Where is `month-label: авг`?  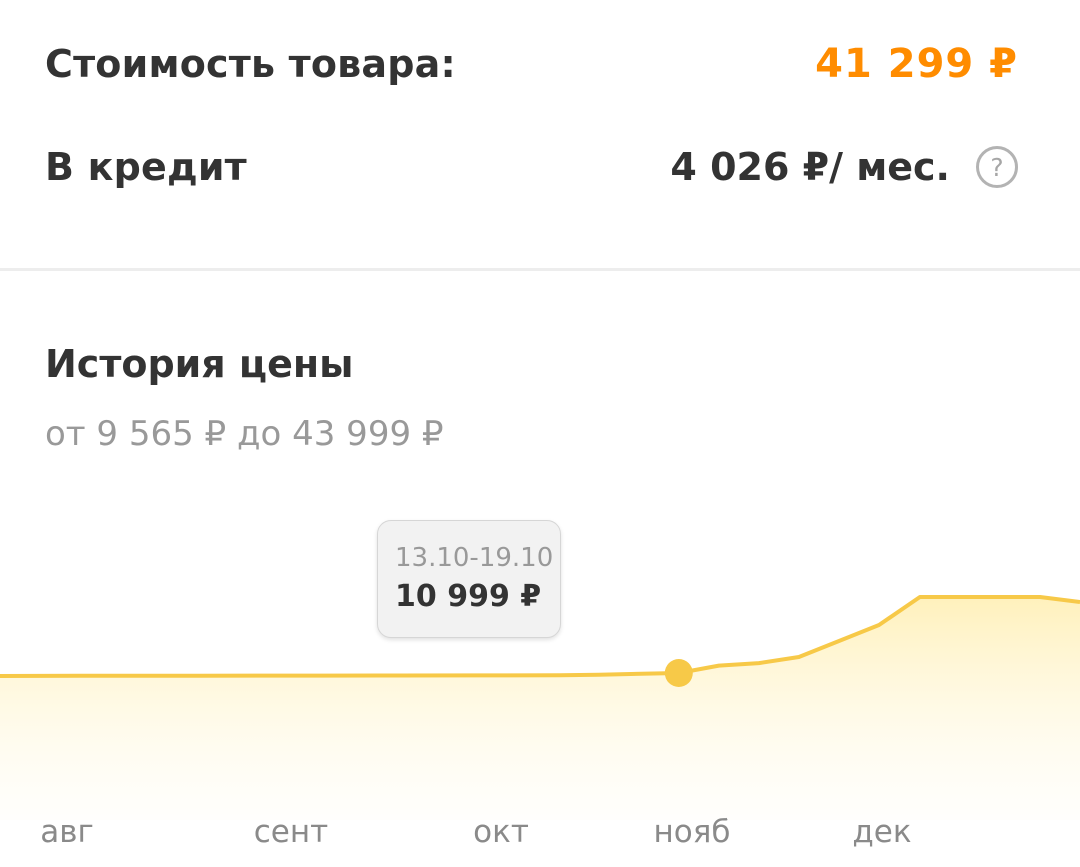
month-label: авг is located at coordinates (67, 832).